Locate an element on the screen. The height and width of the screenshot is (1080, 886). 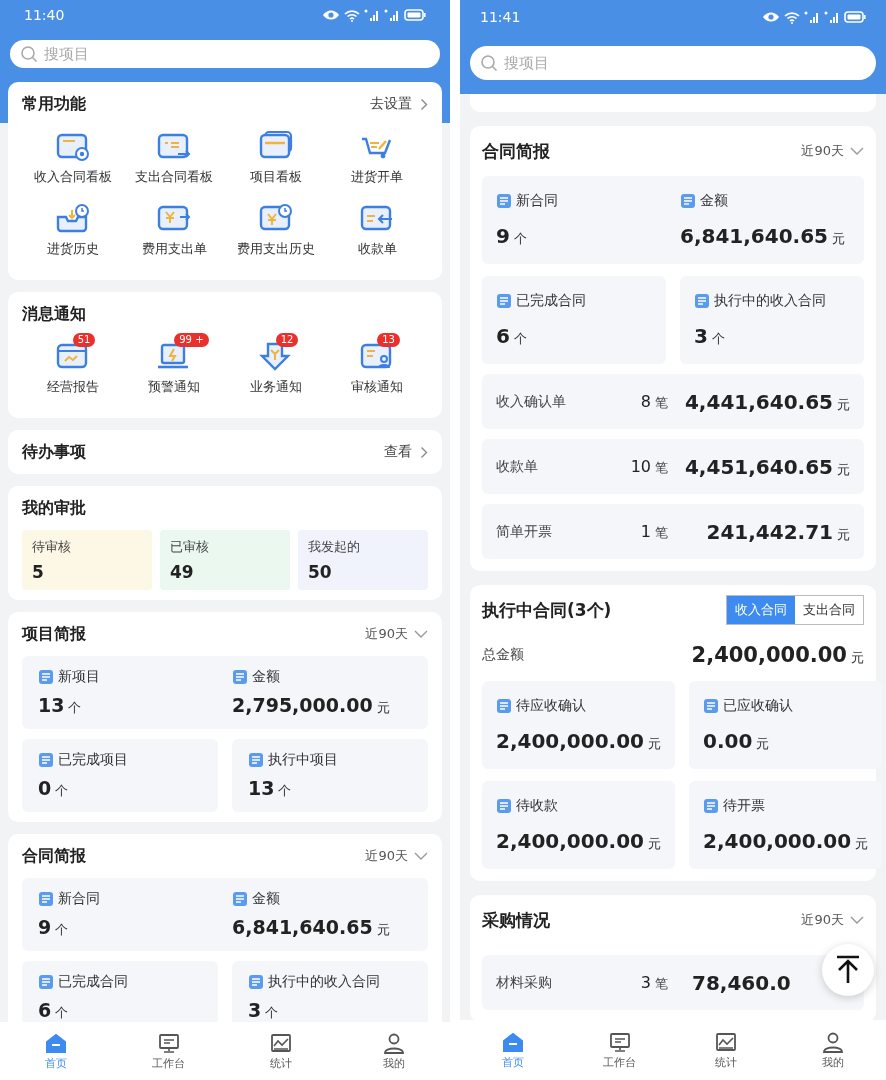
shortcut-item: 费用支出历史 is located at coordinates (276, 234).